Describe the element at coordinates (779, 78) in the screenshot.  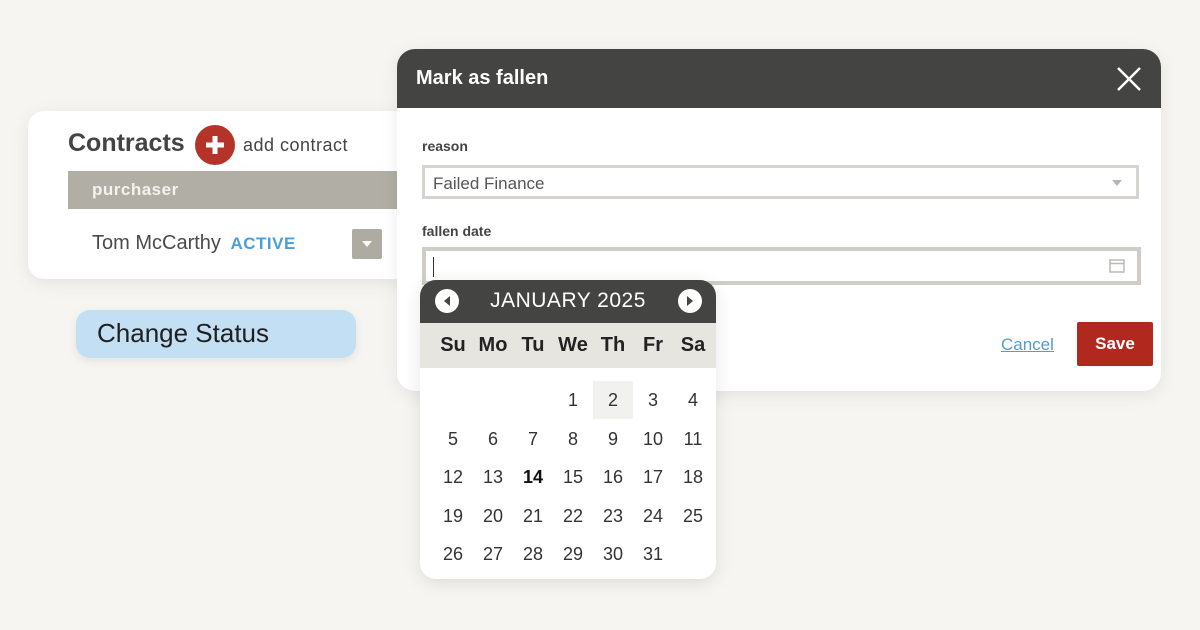
I see `dialog-header: Mark as fallen` at that location.